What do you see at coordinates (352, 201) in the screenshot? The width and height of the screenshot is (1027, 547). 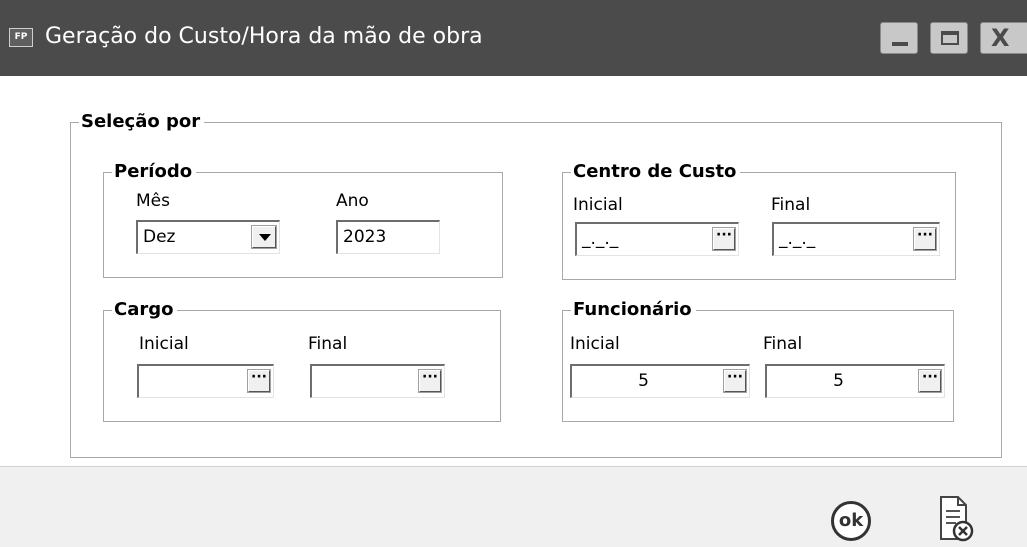 I see `ano-label: Ano` at bounding box center [352, 201].